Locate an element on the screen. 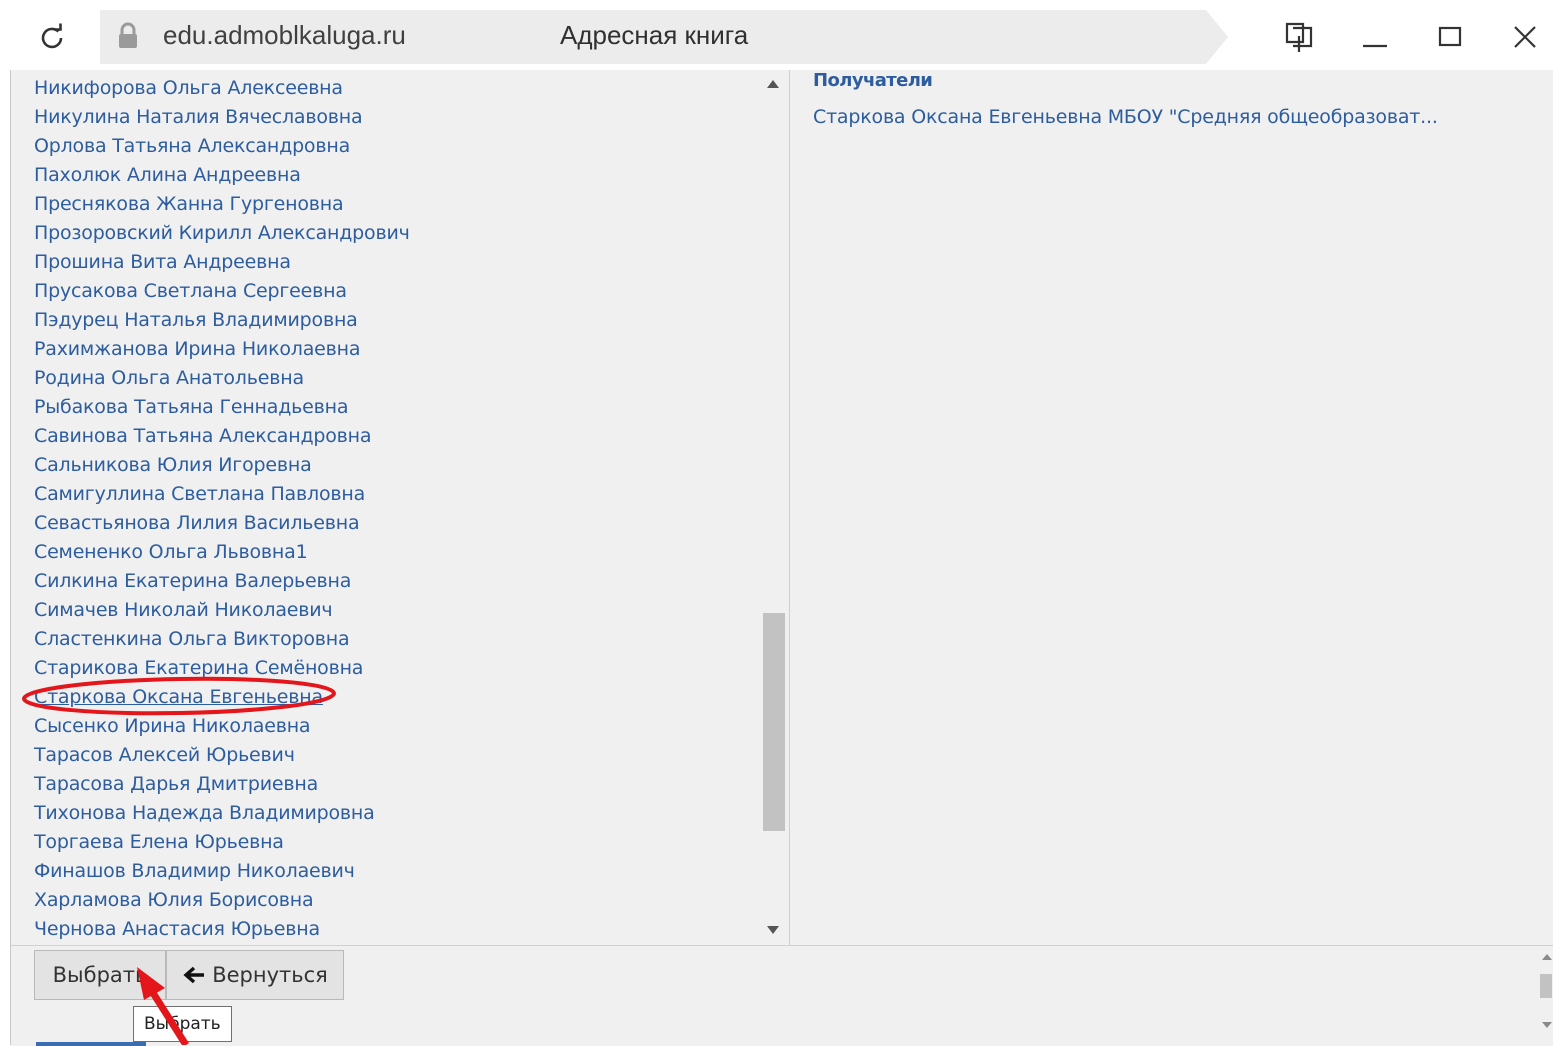 Image resolution: width=1553 pixels, height=1046 pixels. contact-item: Сальникова Юлия Игоревна is located at coordinates (173, 465).